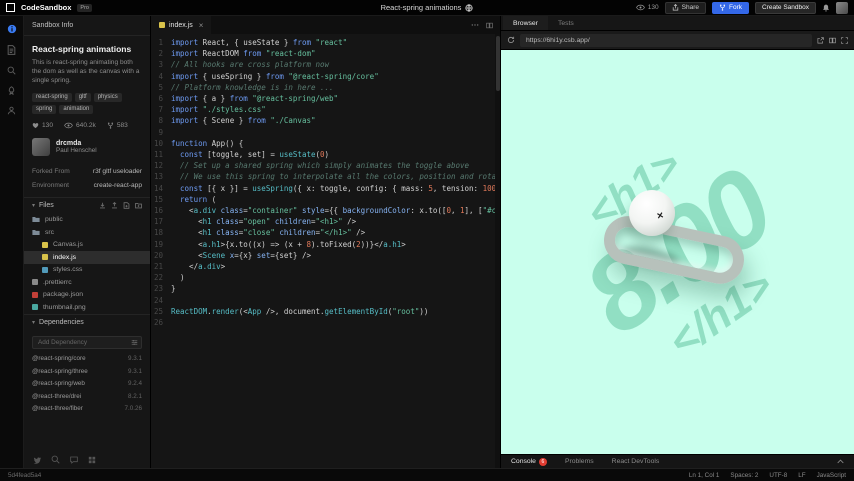 This screenshot has height=481, width=854. Describe the element at coordinates (325, 120) in the screenshot. I see `code-line: 8 import { Scene } from "./Canvas"` at that location.